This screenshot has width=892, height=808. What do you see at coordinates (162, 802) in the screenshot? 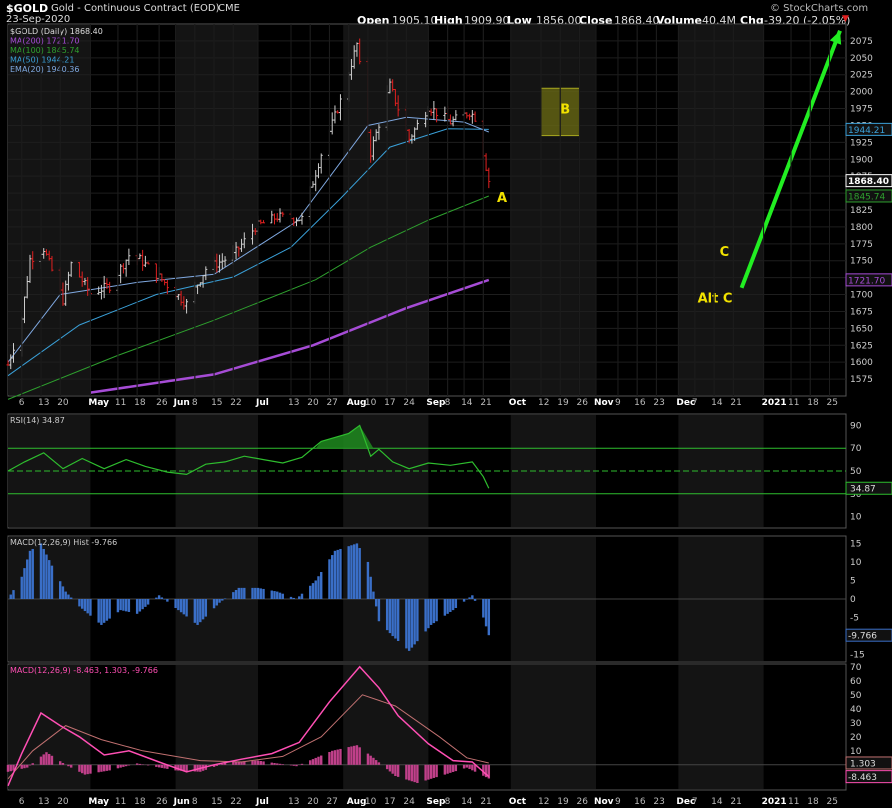
I see `bottom-x-tick-label: 26` at bounding box center [162, 802].